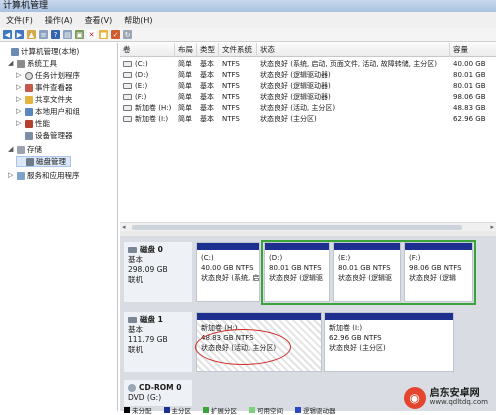  What do you see at coordinates (19, 34) in the screenshot?
I see `forward-icon: ▶` at bounding box center [19, 34].